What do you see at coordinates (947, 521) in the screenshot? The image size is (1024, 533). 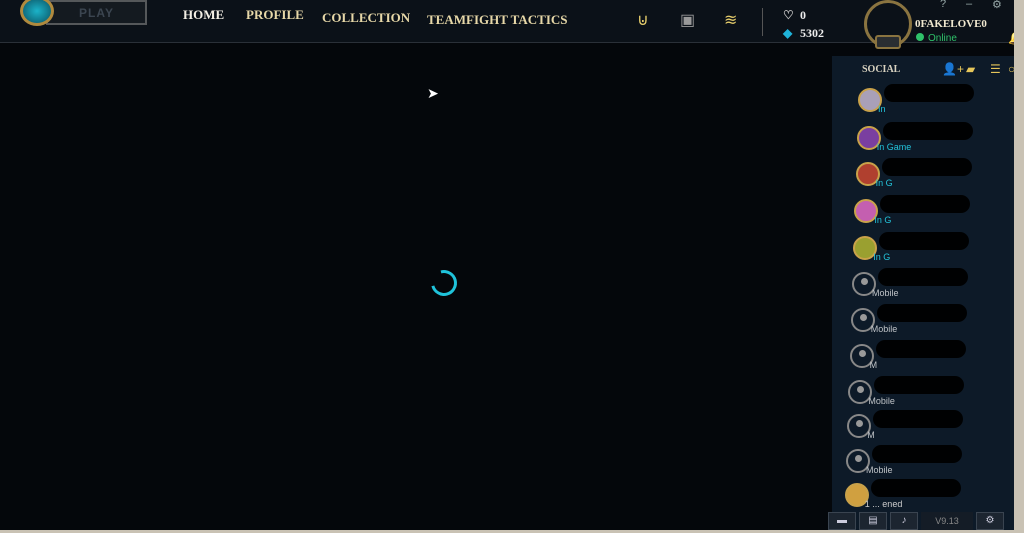 I see `version-label: V9.13` at bounding box center [947, 521].